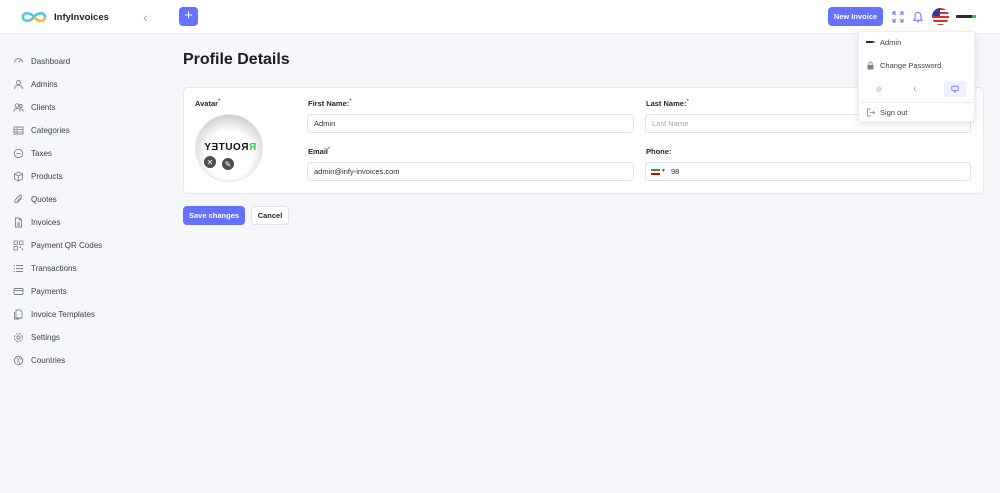 The height and width of the screenshot is (493, 1000). I want to click on sidebar-item-quotes: Quotes, so click(35, 199).